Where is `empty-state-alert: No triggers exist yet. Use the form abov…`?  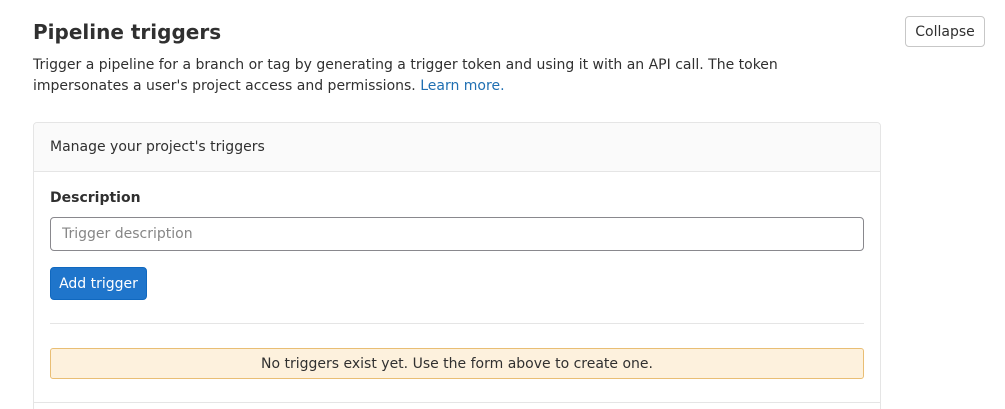 empty-state-alert: No triggers exist yet. Use the form abov… is located at coordinates (457, 363).